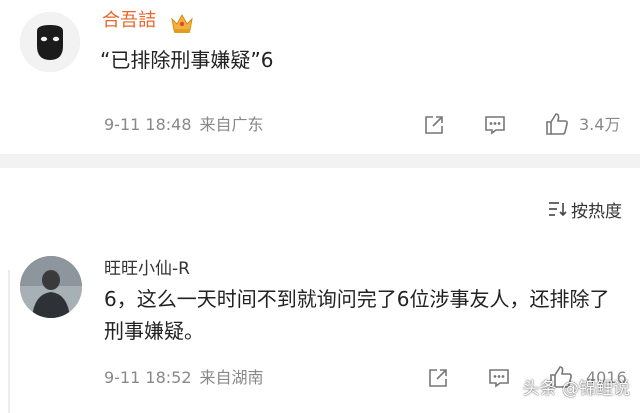 This screenshot has width=640, height=413. Describe the element at coordinates (600, 124) in the screenshot. I see `like-count: 3.4万` at that location.